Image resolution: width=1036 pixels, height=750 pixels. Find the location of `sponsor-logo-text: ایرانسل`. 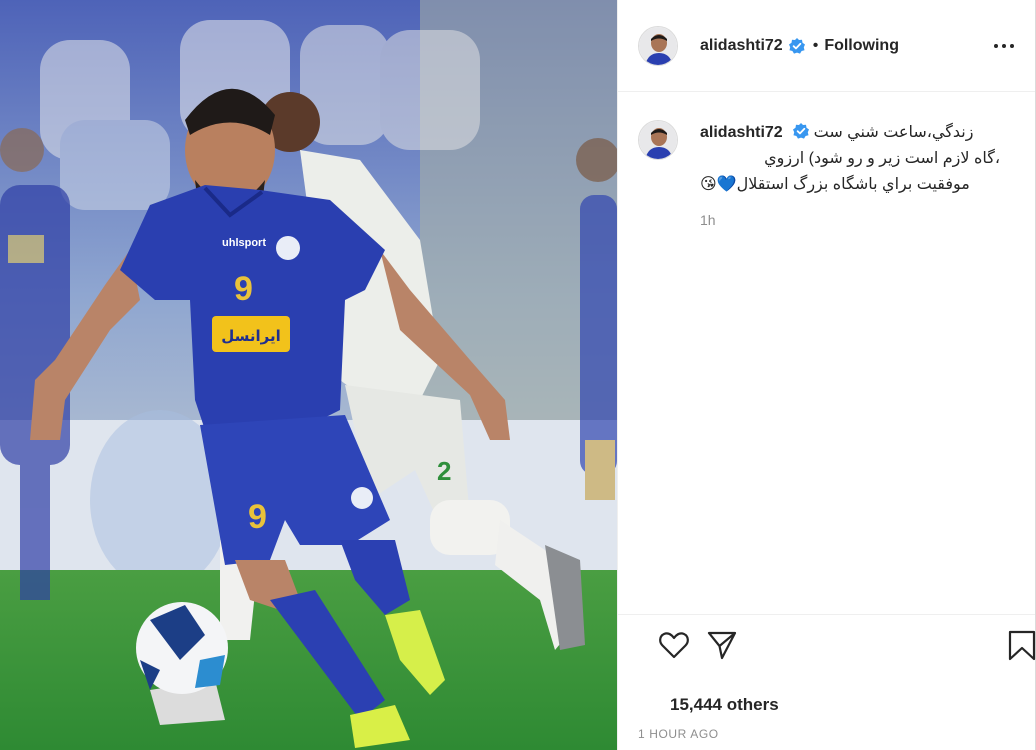

sponsor-logo-text: ایرانسل is located at coordinates (251, 336).